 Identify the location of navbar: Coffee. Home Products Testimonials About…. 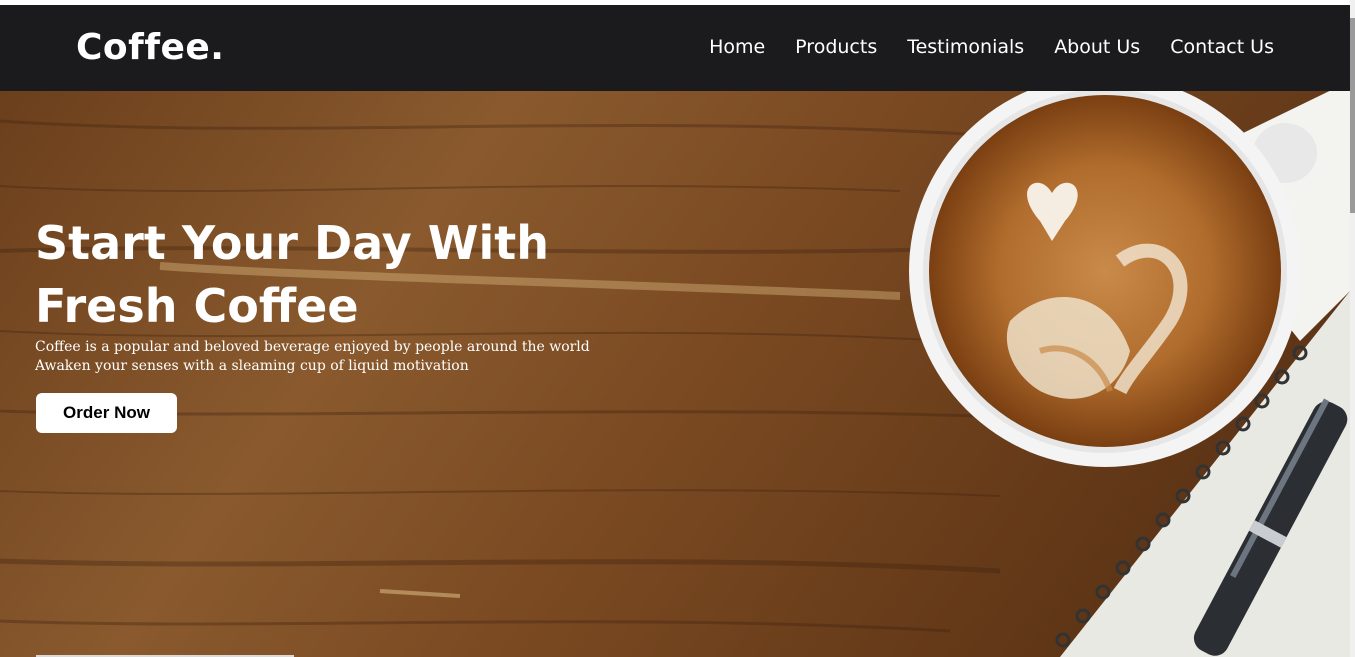
(675, 48).